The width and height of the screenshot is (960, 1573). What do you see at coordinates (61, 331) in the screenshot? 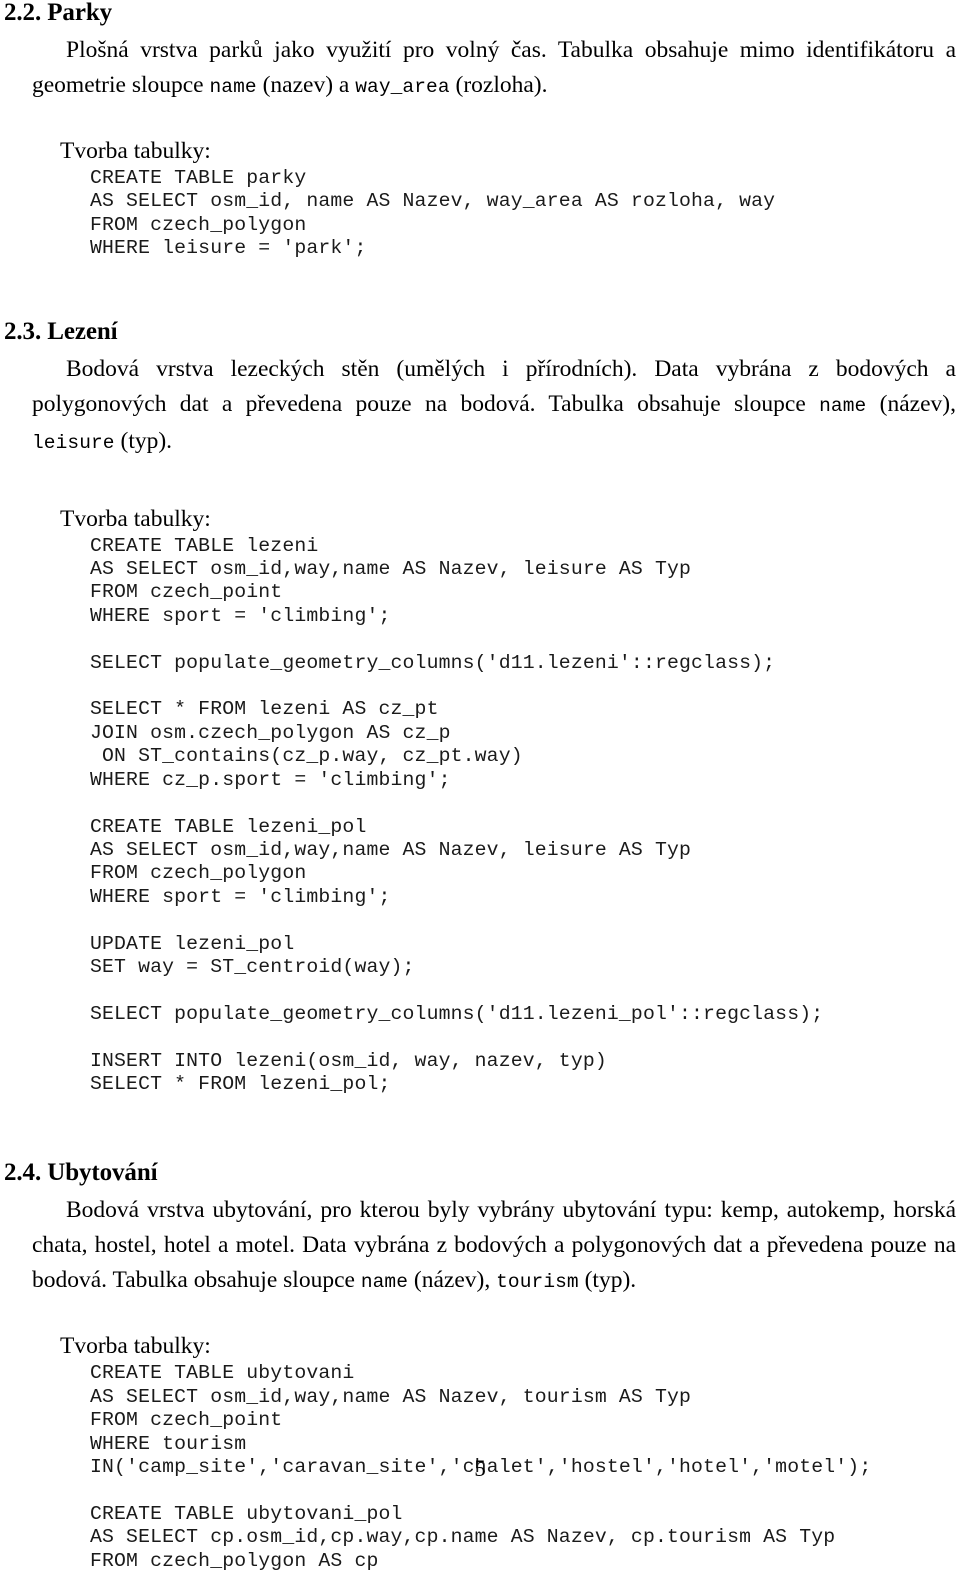
I see `section-heading-lezeni: 2.3. Lezení` at bounding box center [61, 331].